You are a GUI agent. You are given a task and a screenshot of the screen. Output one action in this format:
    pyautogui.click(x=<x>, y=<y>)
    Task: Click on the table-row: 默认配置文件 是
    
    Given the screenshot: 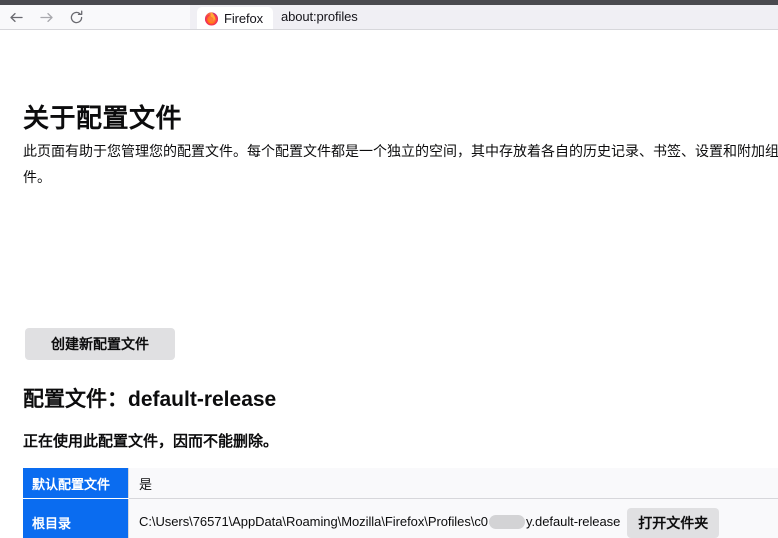 What is the action you would take?
    pyautogui.click(x=400, y=483)
    